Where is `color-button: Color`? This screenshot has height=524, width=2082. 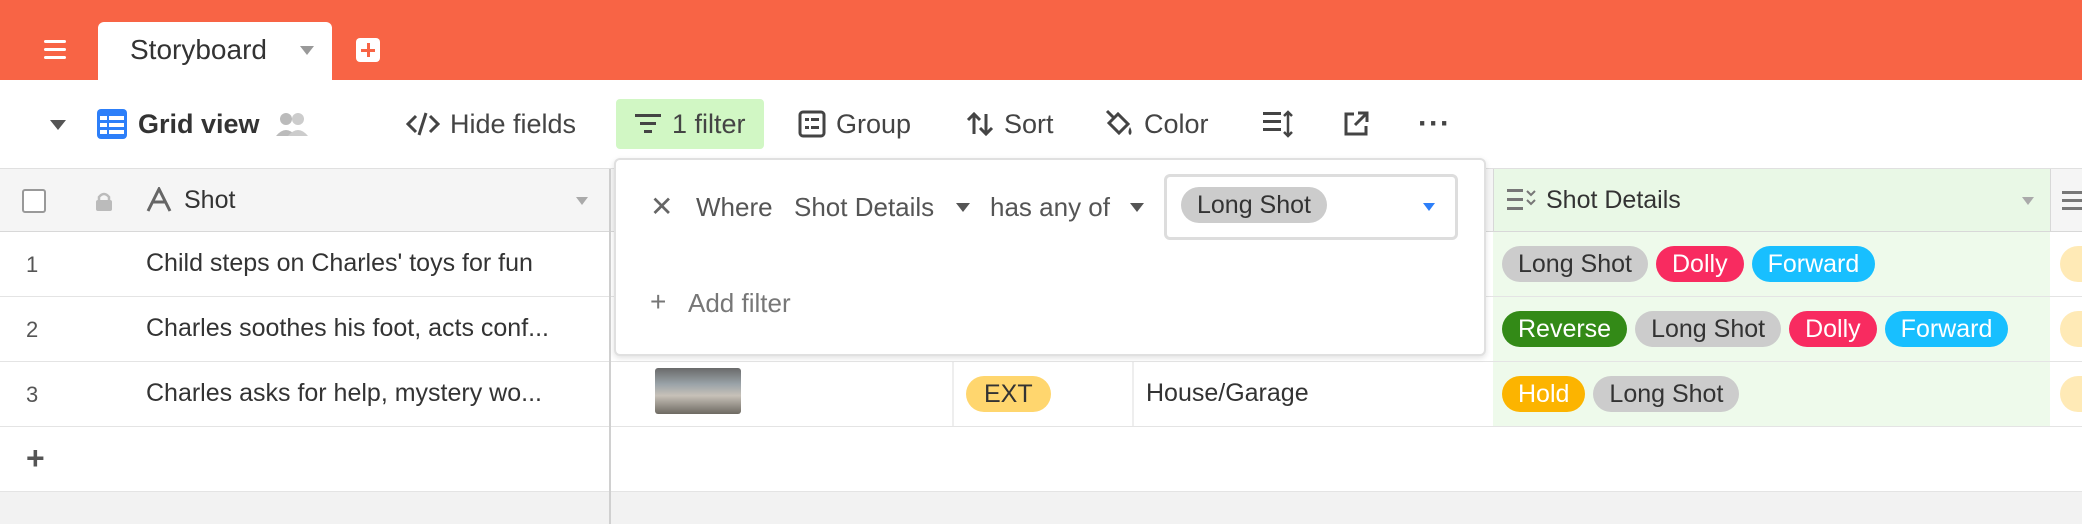 color-button: Color is located at coordinates (1156, 124).